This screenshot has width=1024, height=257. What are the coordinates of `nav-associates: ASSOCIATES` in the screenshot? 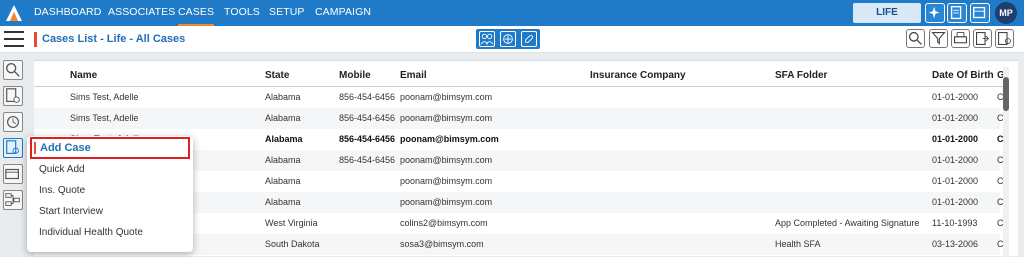 It's located at (141, 13).